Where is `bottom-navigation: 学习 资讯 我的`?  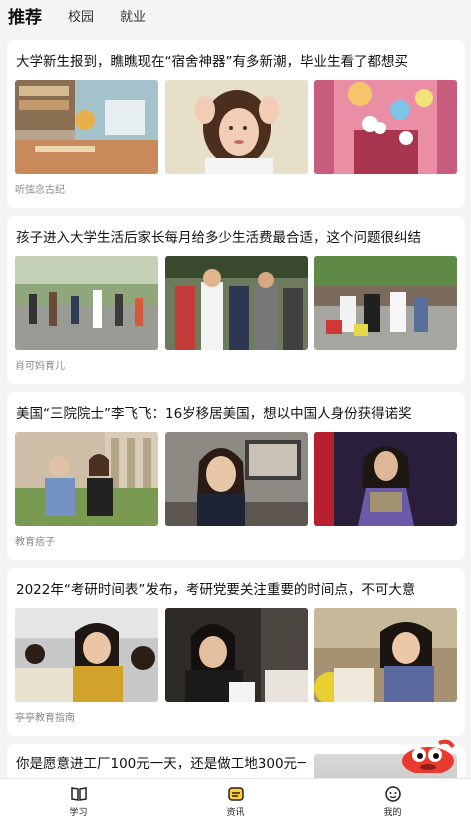
bottom-navigation: 学习 资讯 我的 is located at coordinates (235, 800).